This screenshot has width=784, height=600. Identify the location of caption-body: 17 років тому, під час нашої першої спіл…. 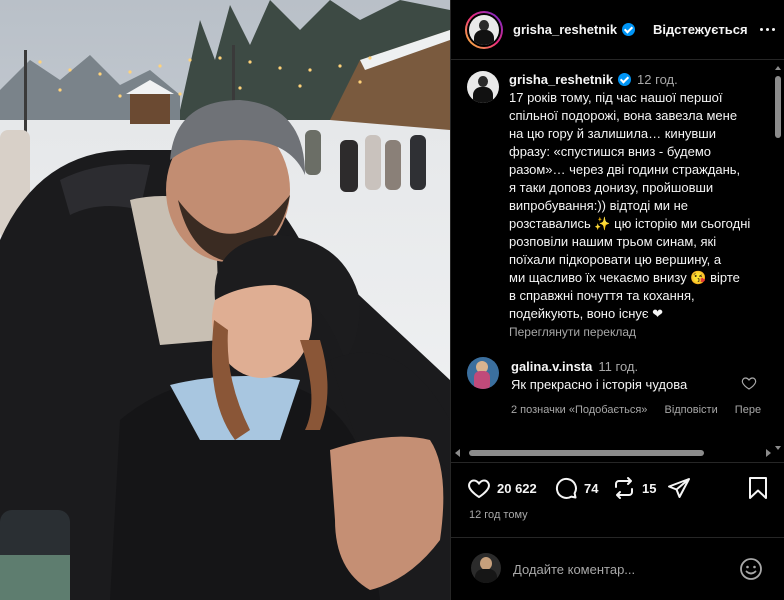
(630, 205).